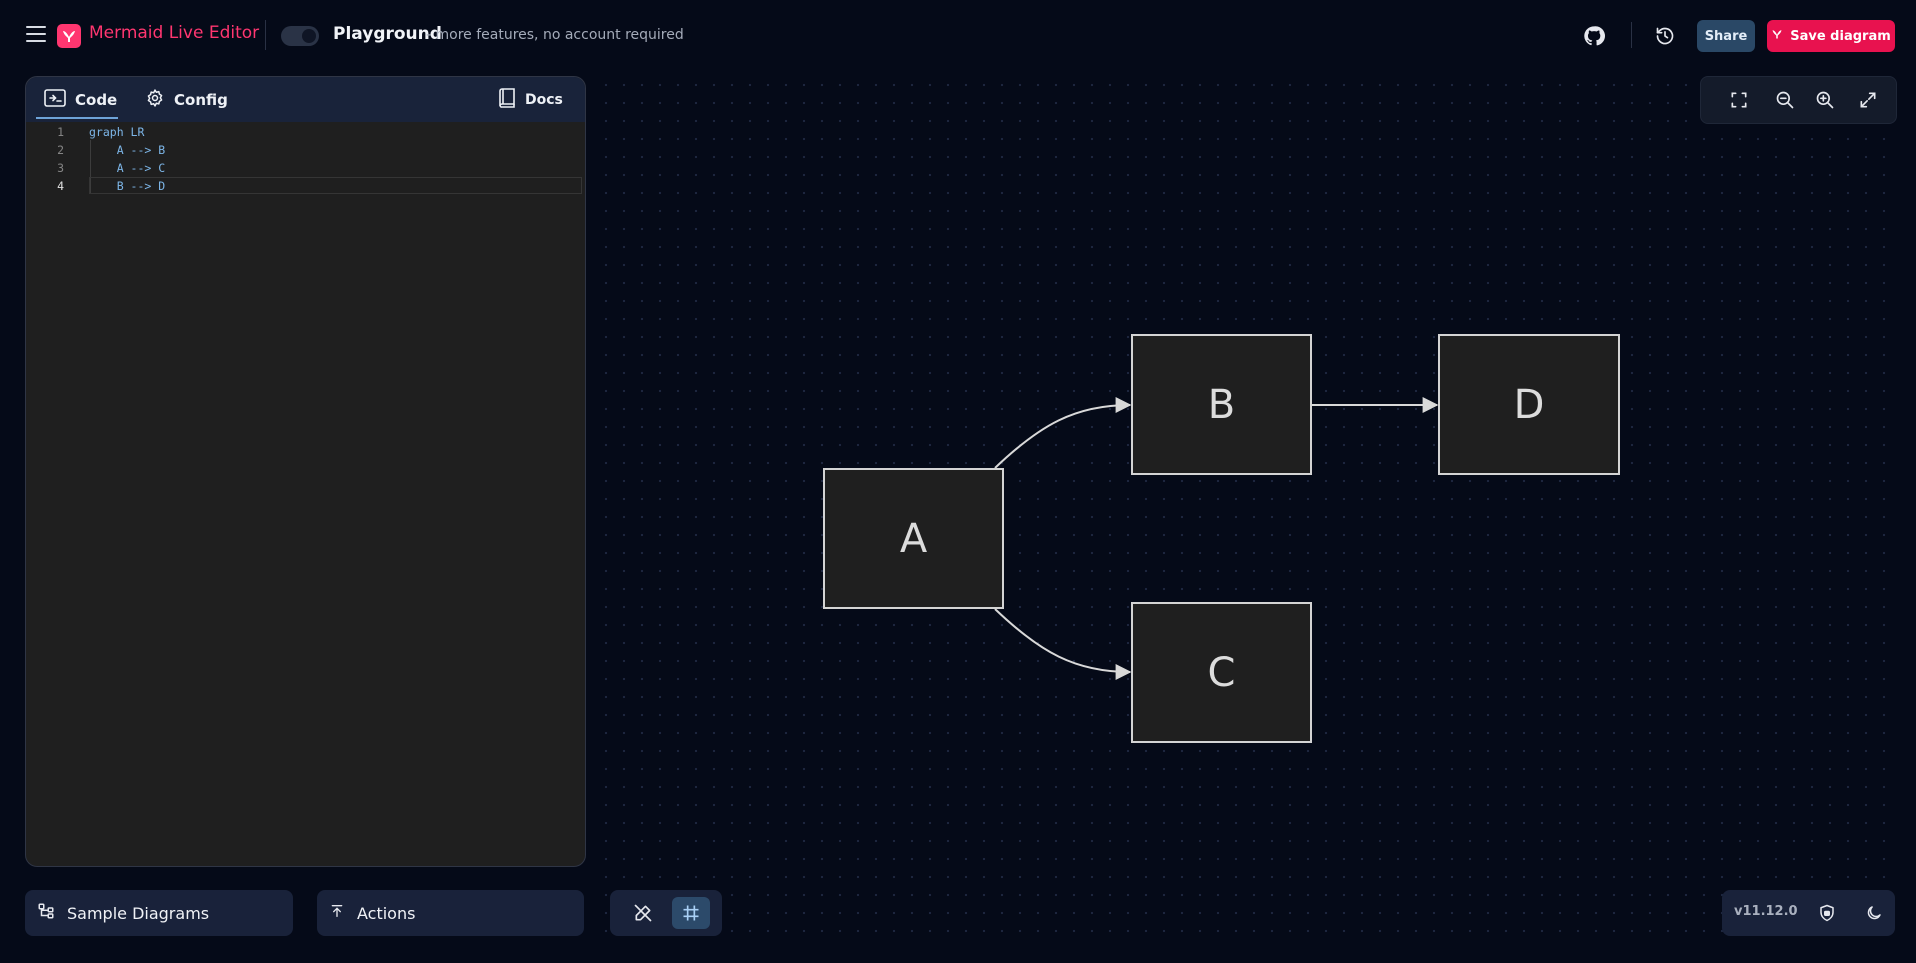 Image resolution: width=1916 pixels, height=963 pixels. What do you see at coordinates (337, 913) in the screenshot?
I see `upload-icon` at bounding box center [337, 913].